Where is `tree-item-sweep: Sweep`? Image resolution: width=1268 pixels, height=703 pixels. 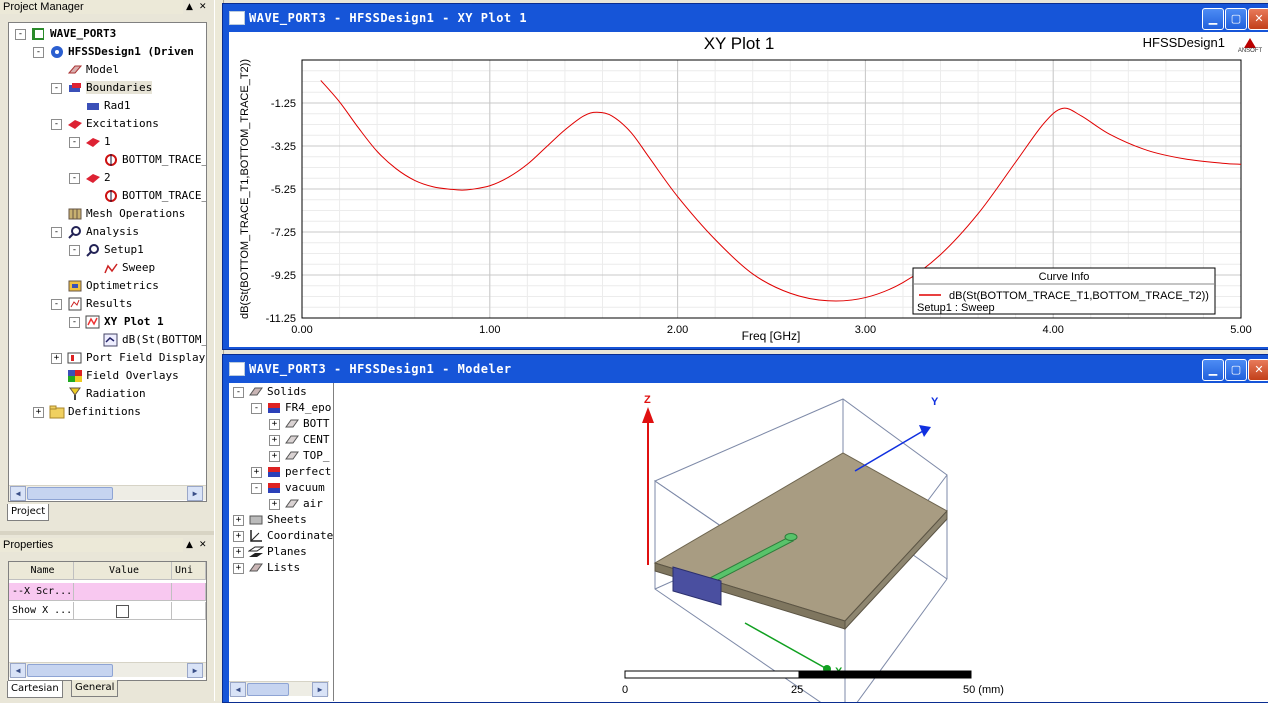
tree-item-sweep: Sweep is located at coordinates (122, 268).